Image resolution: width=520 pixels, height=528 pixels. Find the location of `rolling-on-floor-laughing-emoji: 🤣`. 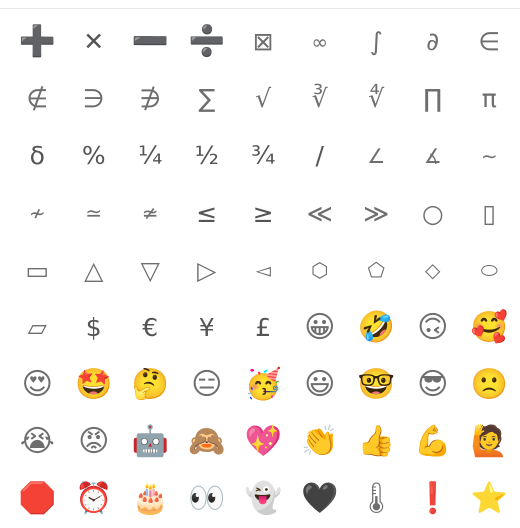

rolling-on-floor-laughing-emoji: 🤣 is located at coordinates (376, 327).